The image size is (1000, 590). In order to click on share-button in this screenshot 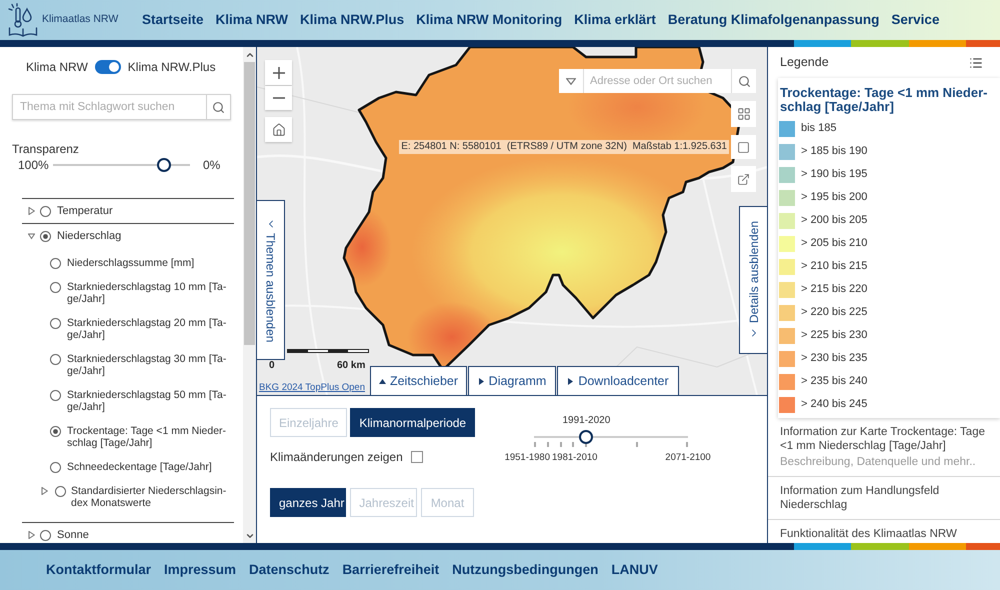, I will do `click(743, 179)`.